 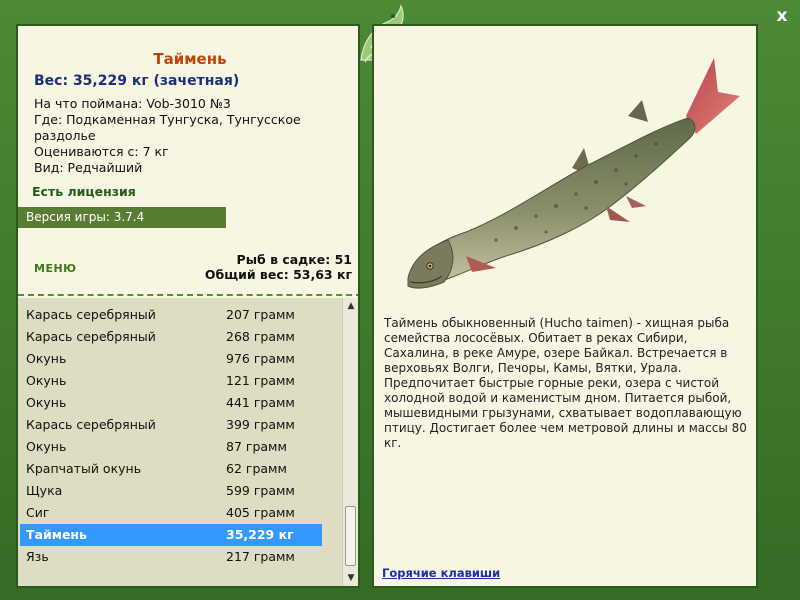 I want to click on catch-fish-weight: 268 грамм, so click(x=260, y=336).